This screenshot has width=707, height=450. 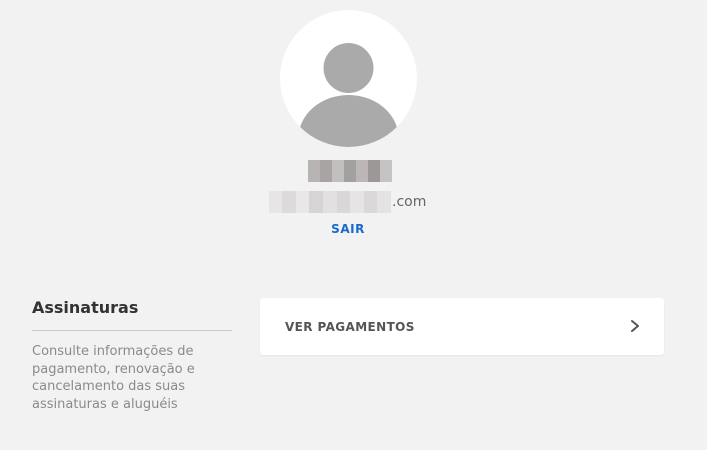 I want to click on user-email: .com, so click(x=340, y=202).